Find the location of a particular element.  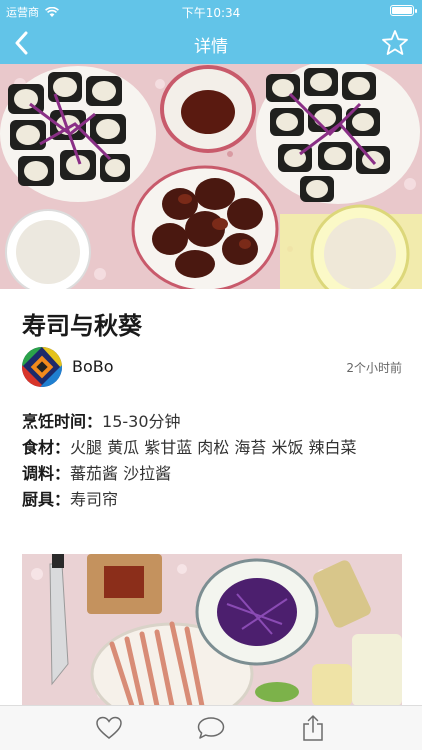

detail-label: 食材： is located at coordinates (46, 447).